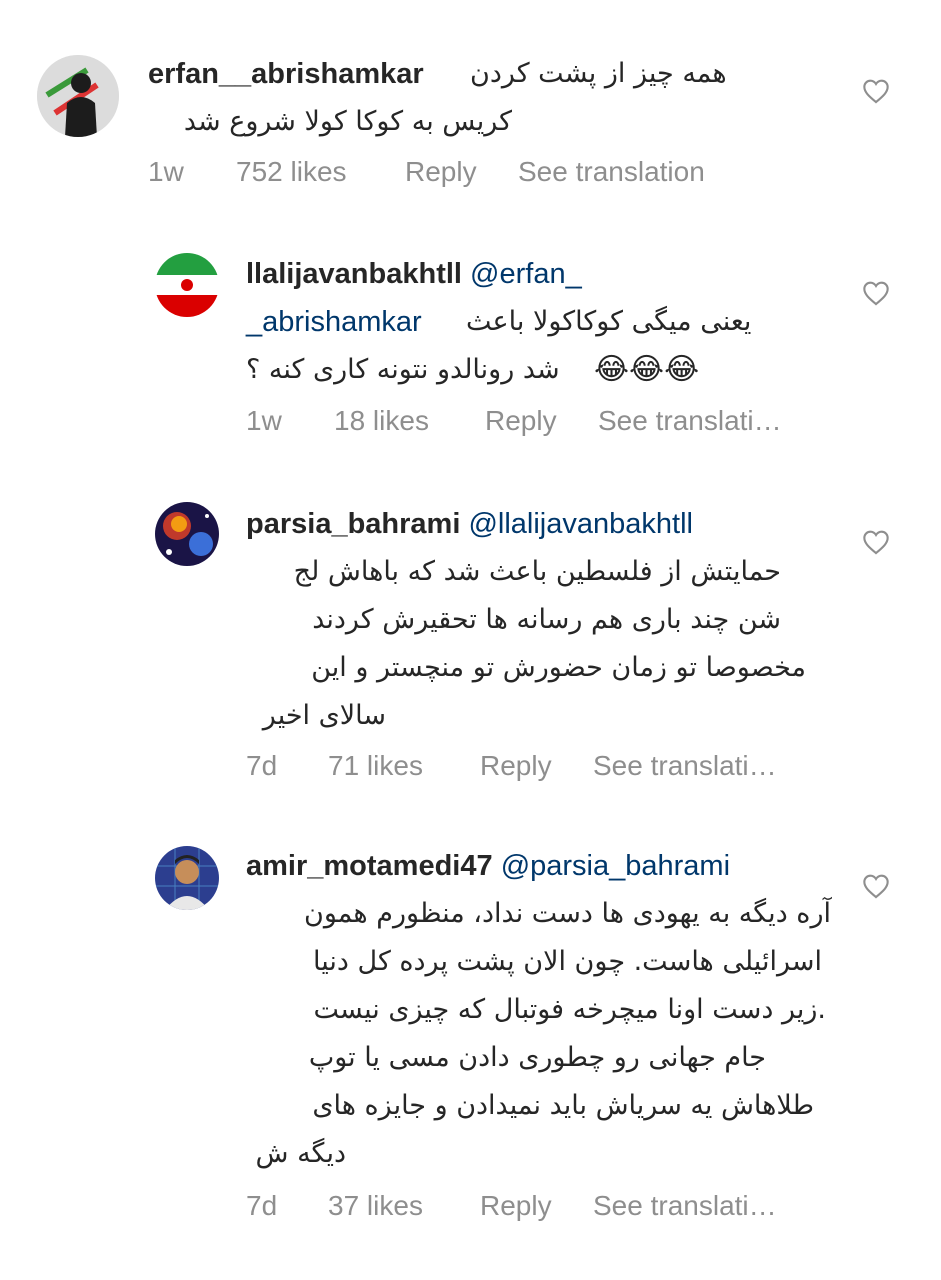 This screenshot has width=941, height=1280. Describe the element at coordinates (262, 1205) in the screenshot. I see `comment-time: 7d` at that location.